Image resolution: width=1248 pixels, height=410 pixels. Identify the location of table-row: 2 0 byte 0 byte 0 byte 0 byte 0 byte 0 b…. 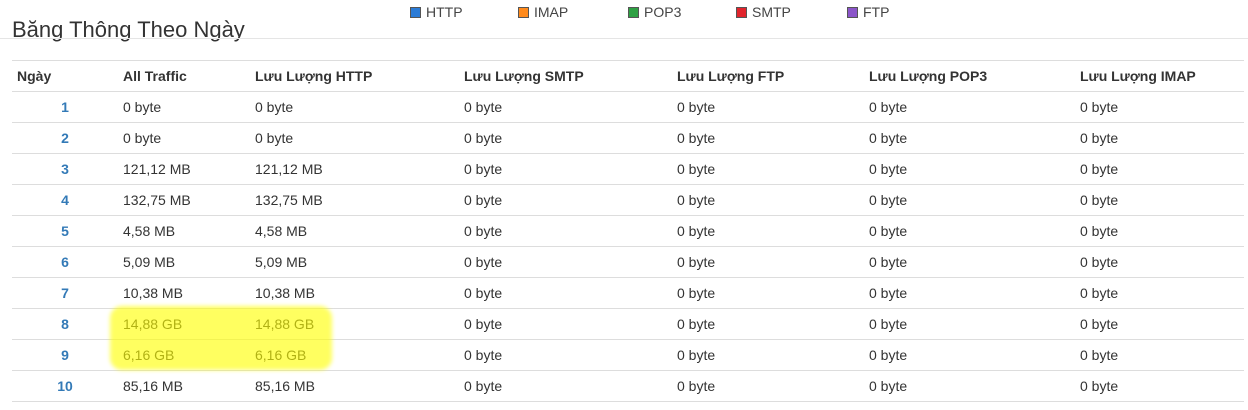
(628, 138).